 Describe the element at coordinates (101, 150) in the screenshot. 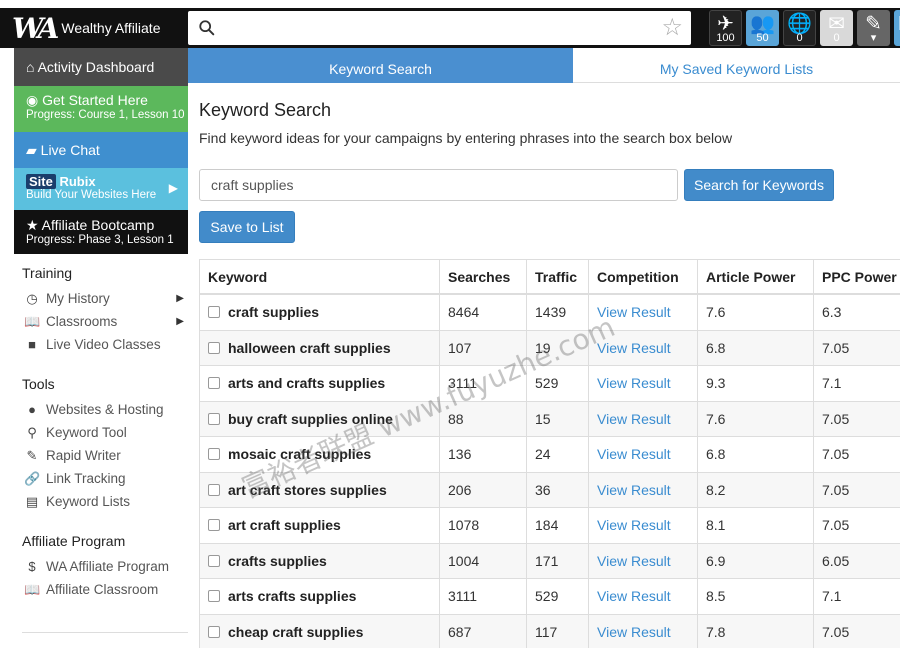

I see `sidebar-item-live-chat: ▰ Live Chat` at that location.